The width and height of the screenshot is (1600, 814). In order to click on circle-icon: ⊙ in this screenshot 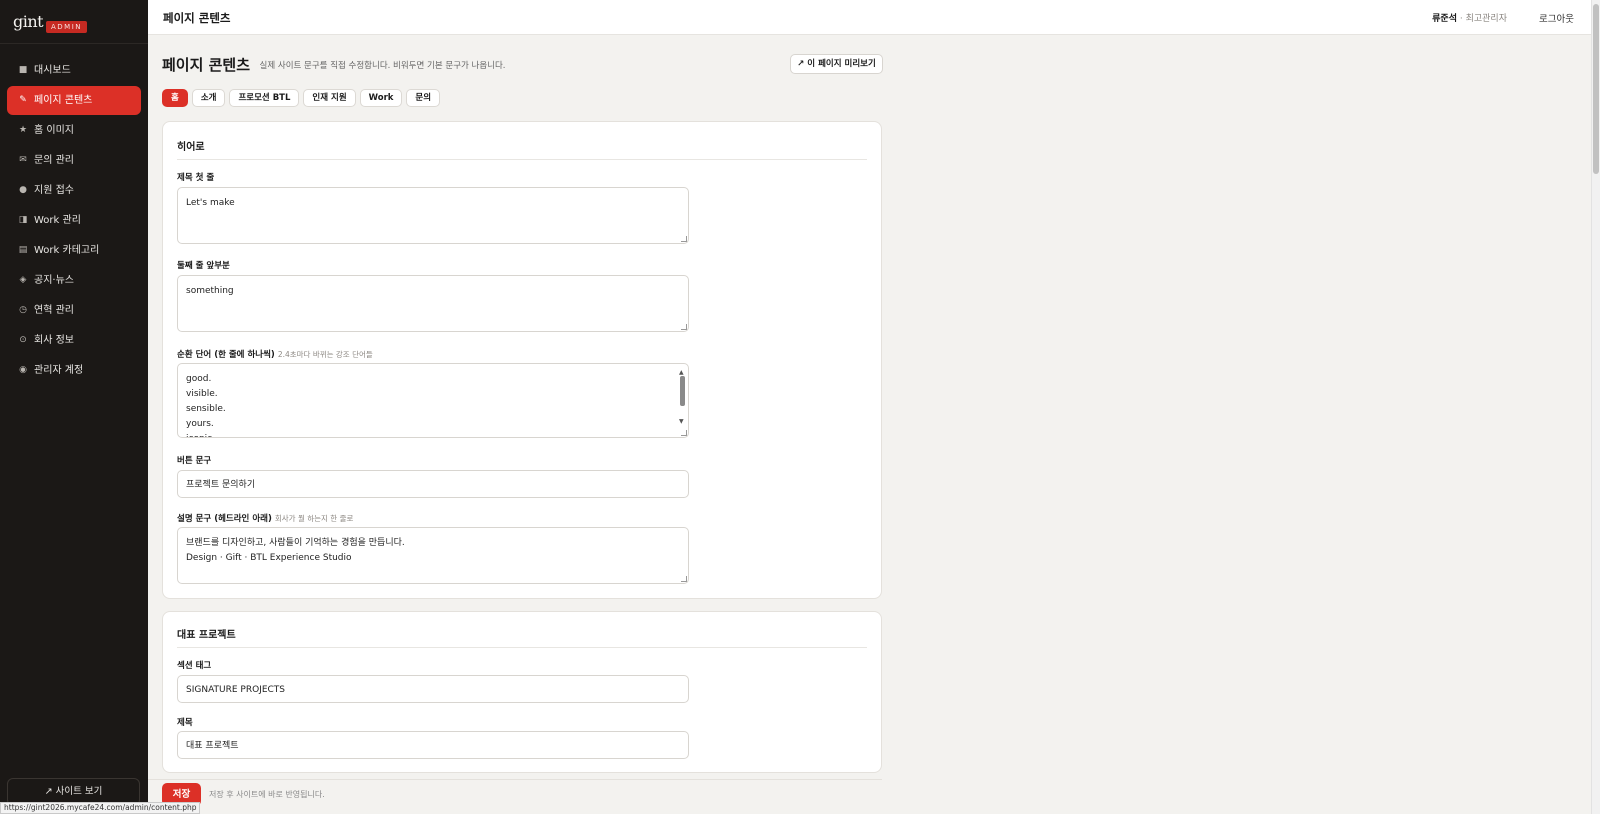, I will do `click(23, 340)`.